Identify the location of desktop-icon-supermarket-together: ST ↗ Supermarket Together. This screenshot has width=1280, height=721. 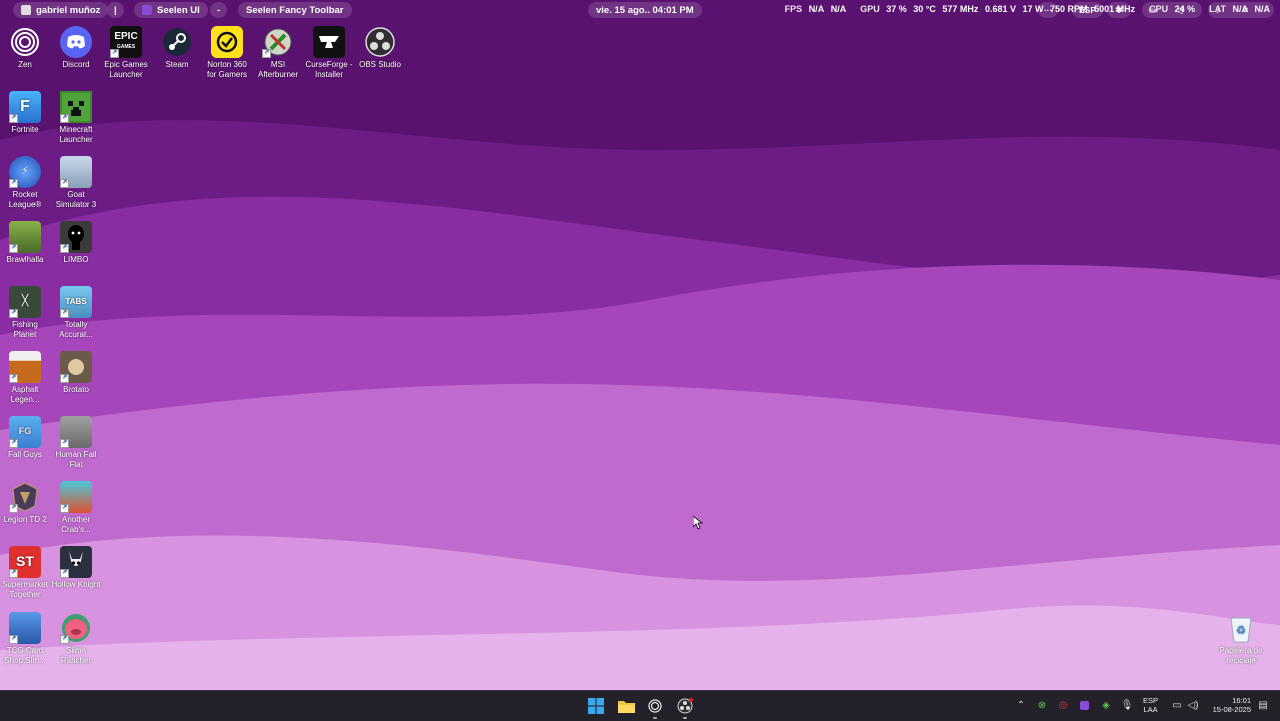
(25, 572).